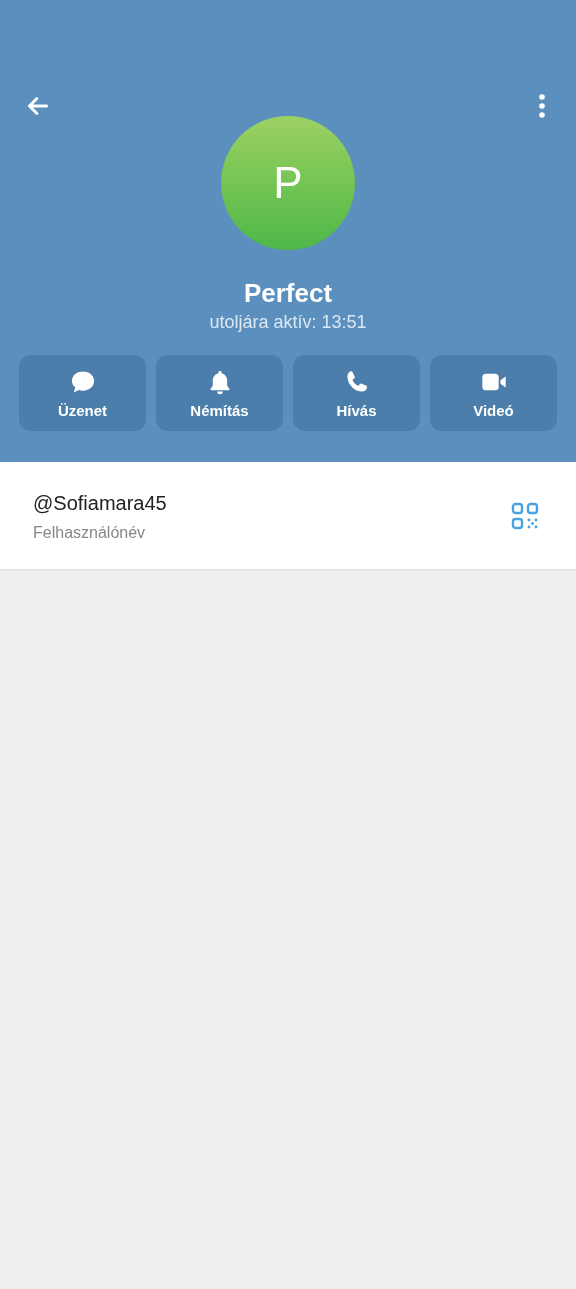  What do you see at coordinates (100, 502) in the screenshot?
I see `username: @Sofiamara45` at bounding box center [100, 502].